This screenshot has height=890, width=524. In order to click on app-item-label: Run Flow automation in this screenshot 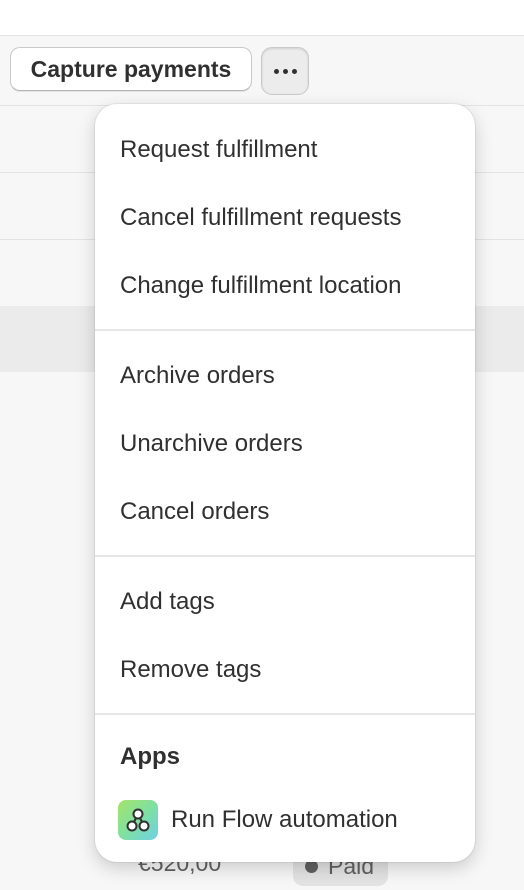, I will do `click(284, 819)`.